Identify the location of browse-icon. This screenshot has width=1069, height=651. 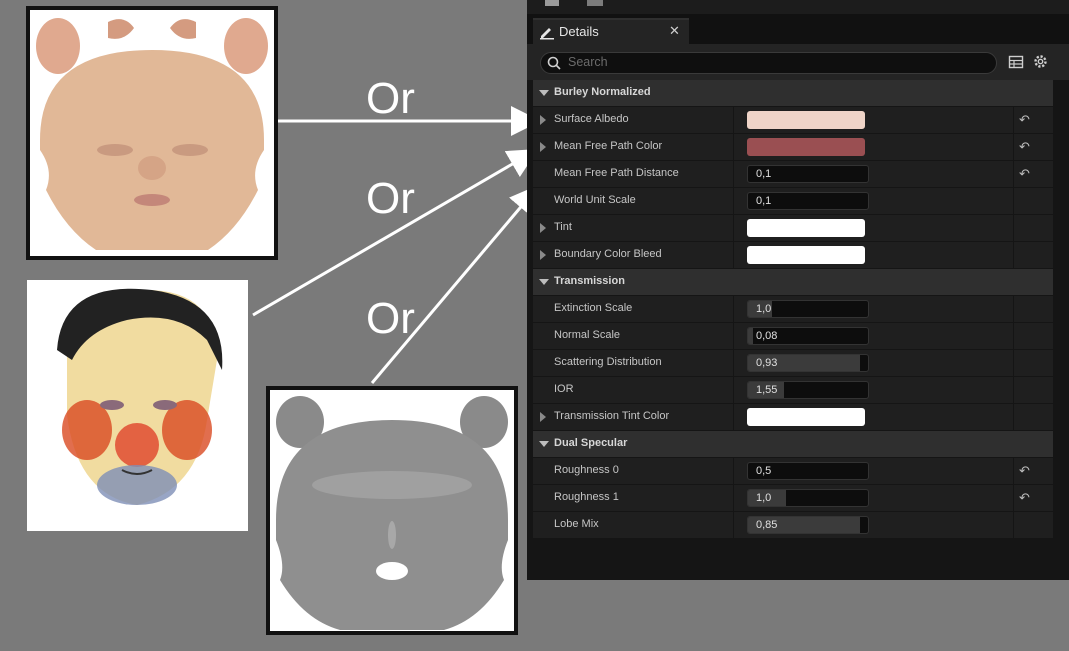
(595, 3).